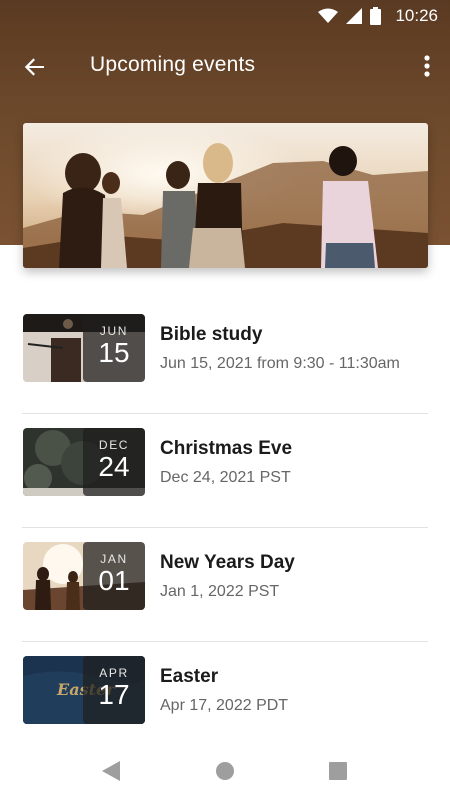 This screenshot has height=800, width=450. I want to click on event-text: Christmas Eve Dec 24, 2021 PST, so click(294, 462).